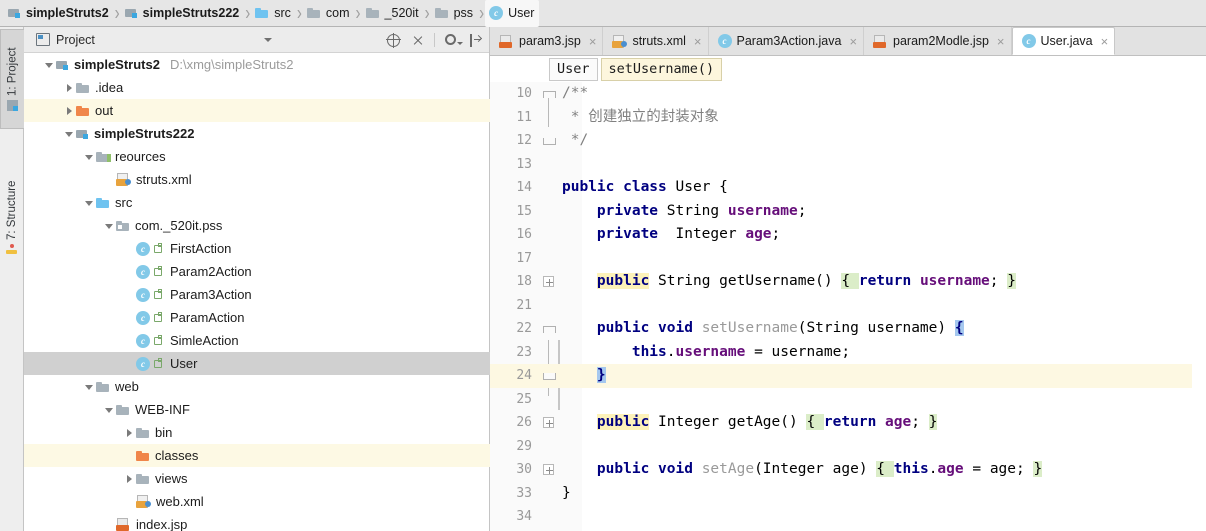 The image size is (1206, 531). Describe the element at coordinates (656, 41) in the screenshot. I see `editor-tab-struts-xml: struts.xml ×` at that location.